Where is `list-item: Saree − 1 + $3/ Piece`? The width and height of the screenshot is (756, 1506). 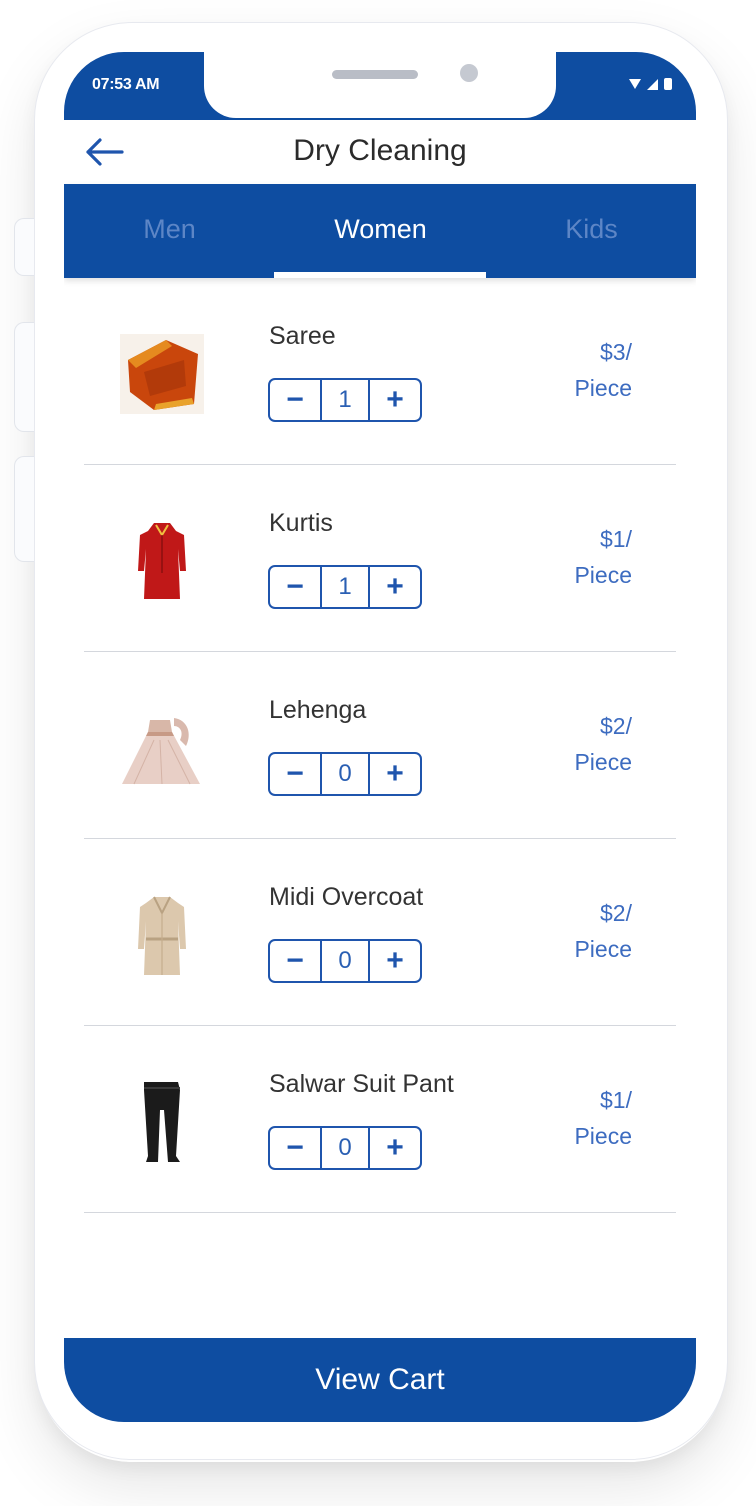
list-item: Saree − 1 + $3/ Piece is located at coordinates (380, 371).